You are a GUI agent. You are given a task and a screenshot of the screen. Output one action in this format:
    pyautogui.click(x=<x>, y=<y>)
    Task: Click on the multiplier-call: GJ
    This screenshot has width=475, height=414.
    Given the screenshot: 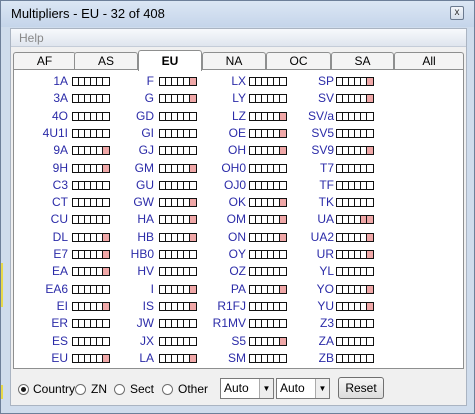 What is the action you would take?
    pyautogui.click(x=119, y=150)
    